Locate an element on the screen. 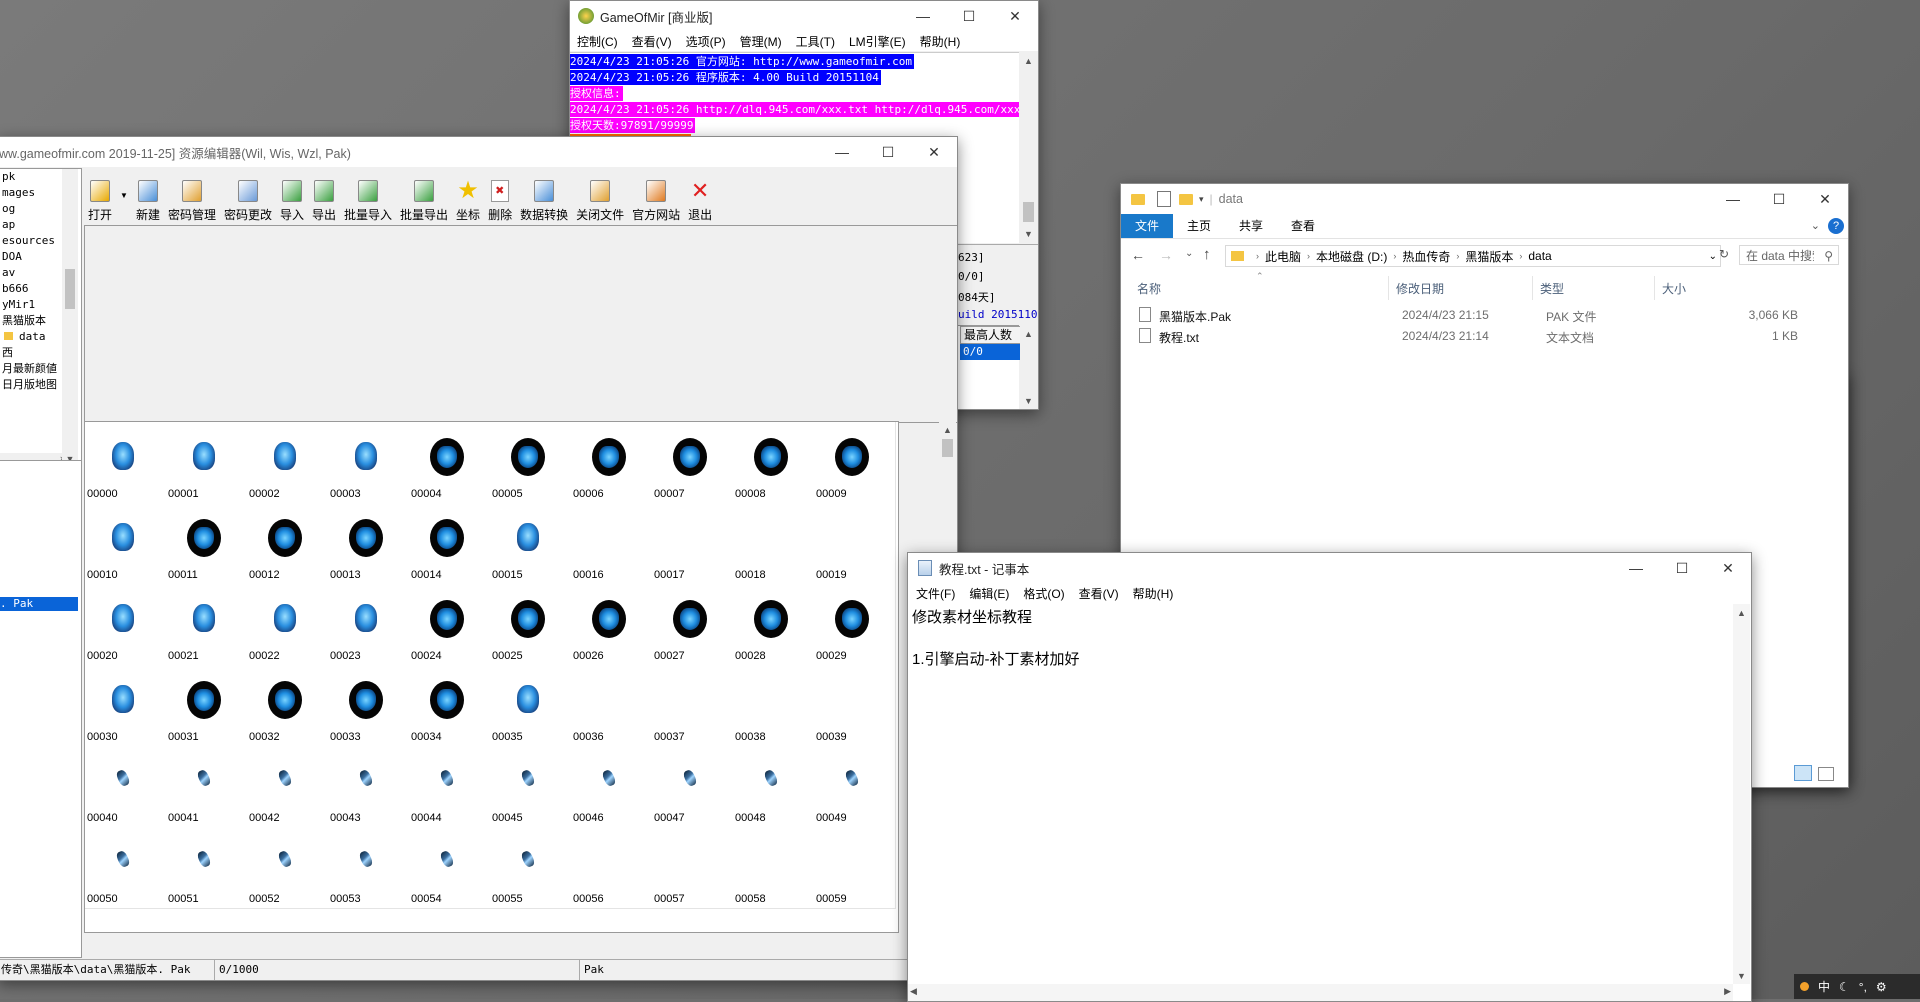  thumbnail-cell: 00049 is located at coordinates (855, 787).